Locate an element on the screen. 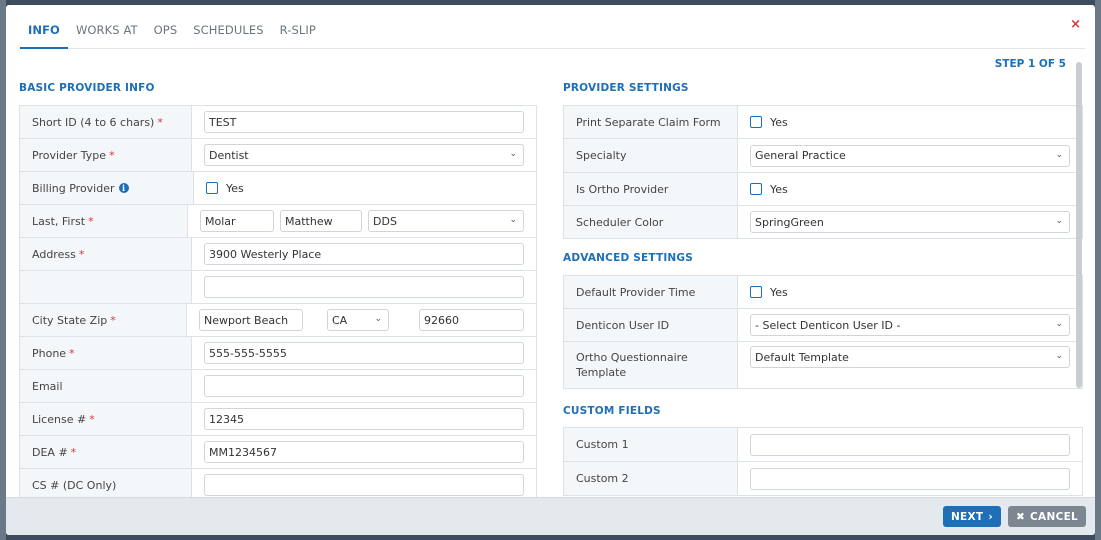  row-specialty: Specialty General Practice ⌄ is located at coordinates (823, 156).